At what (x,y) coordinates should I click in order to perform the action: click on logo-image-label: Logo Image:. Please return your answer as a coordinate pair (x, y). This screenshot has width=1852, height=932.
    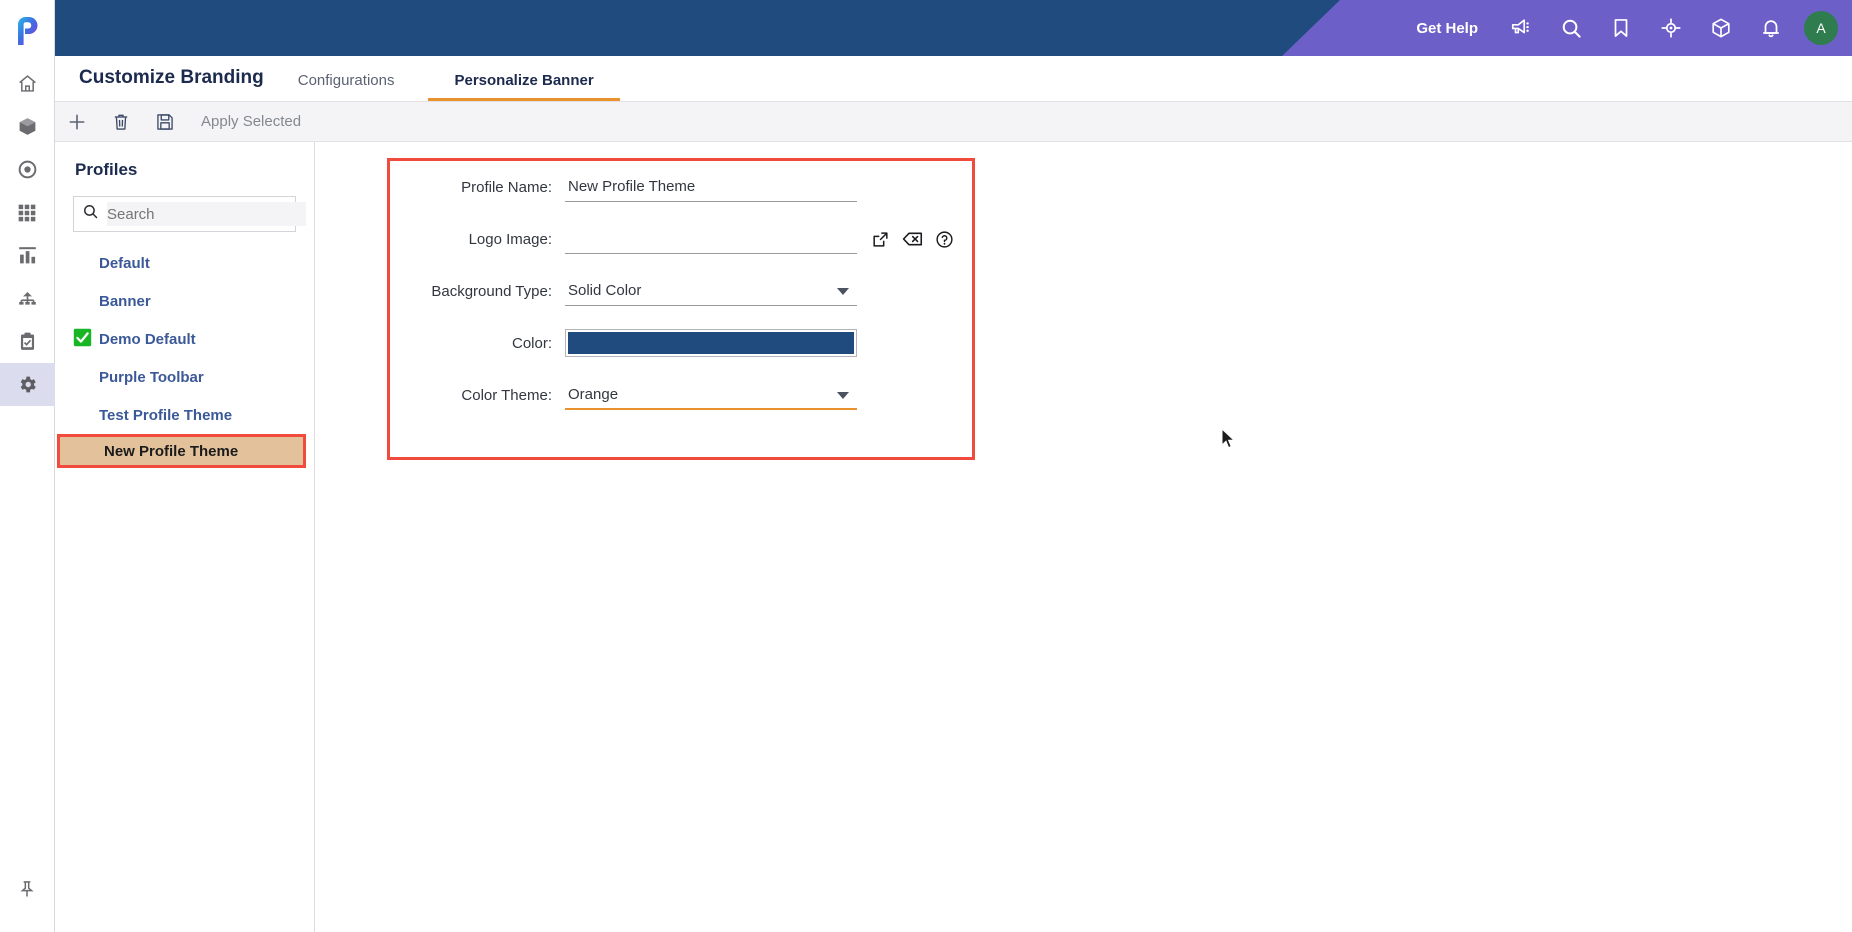
    Looking at the image, I should click on (510, 239).